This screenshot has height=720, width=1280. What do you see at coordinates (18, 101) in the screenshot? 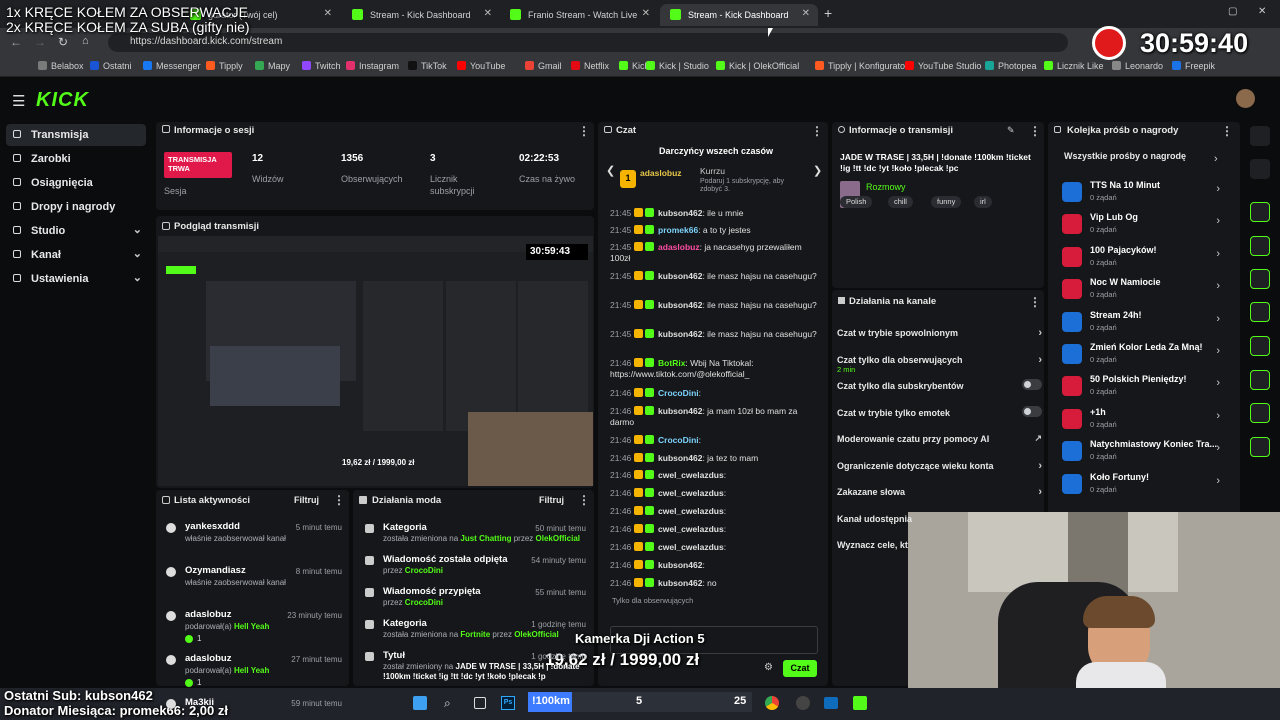
I see `menu-icon: ☰` at bounding box center [18, 101].